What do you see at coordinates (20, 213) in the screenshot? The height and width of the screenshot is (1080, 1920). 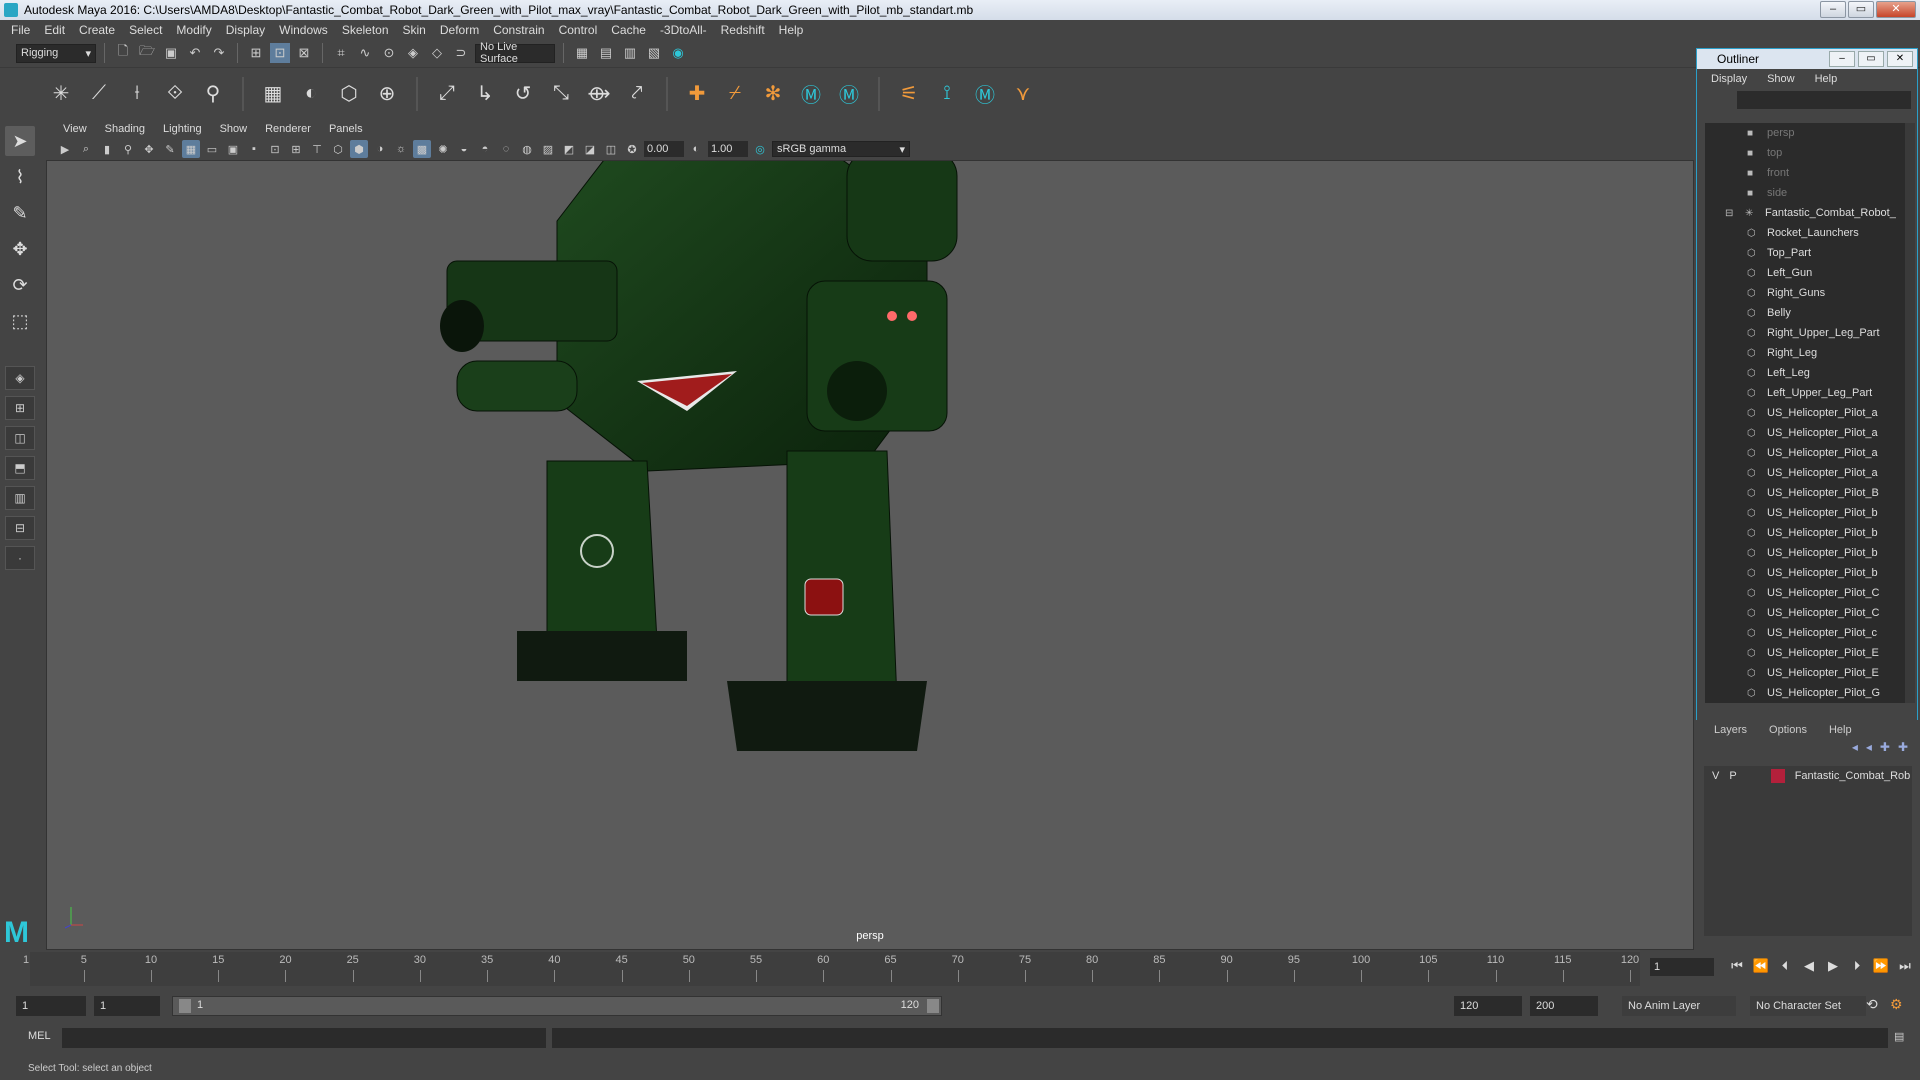 I see `paint-select-icon: ✎` at bounding box center [20, 213].